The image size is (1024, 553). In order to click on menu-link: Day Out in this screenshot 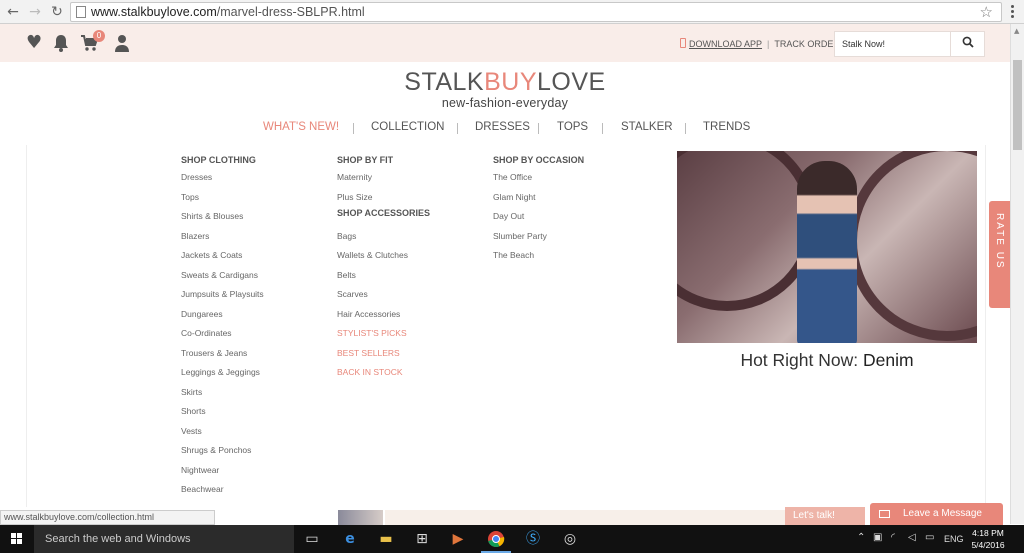, I will do `click(538, 217)`.